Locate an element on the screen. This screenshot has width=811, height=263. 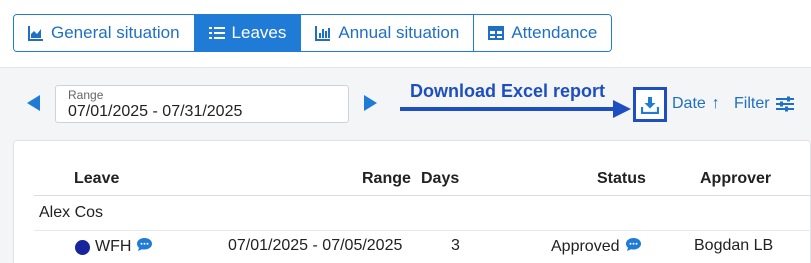
leave-color-dot is located at coordinates (82, 247).